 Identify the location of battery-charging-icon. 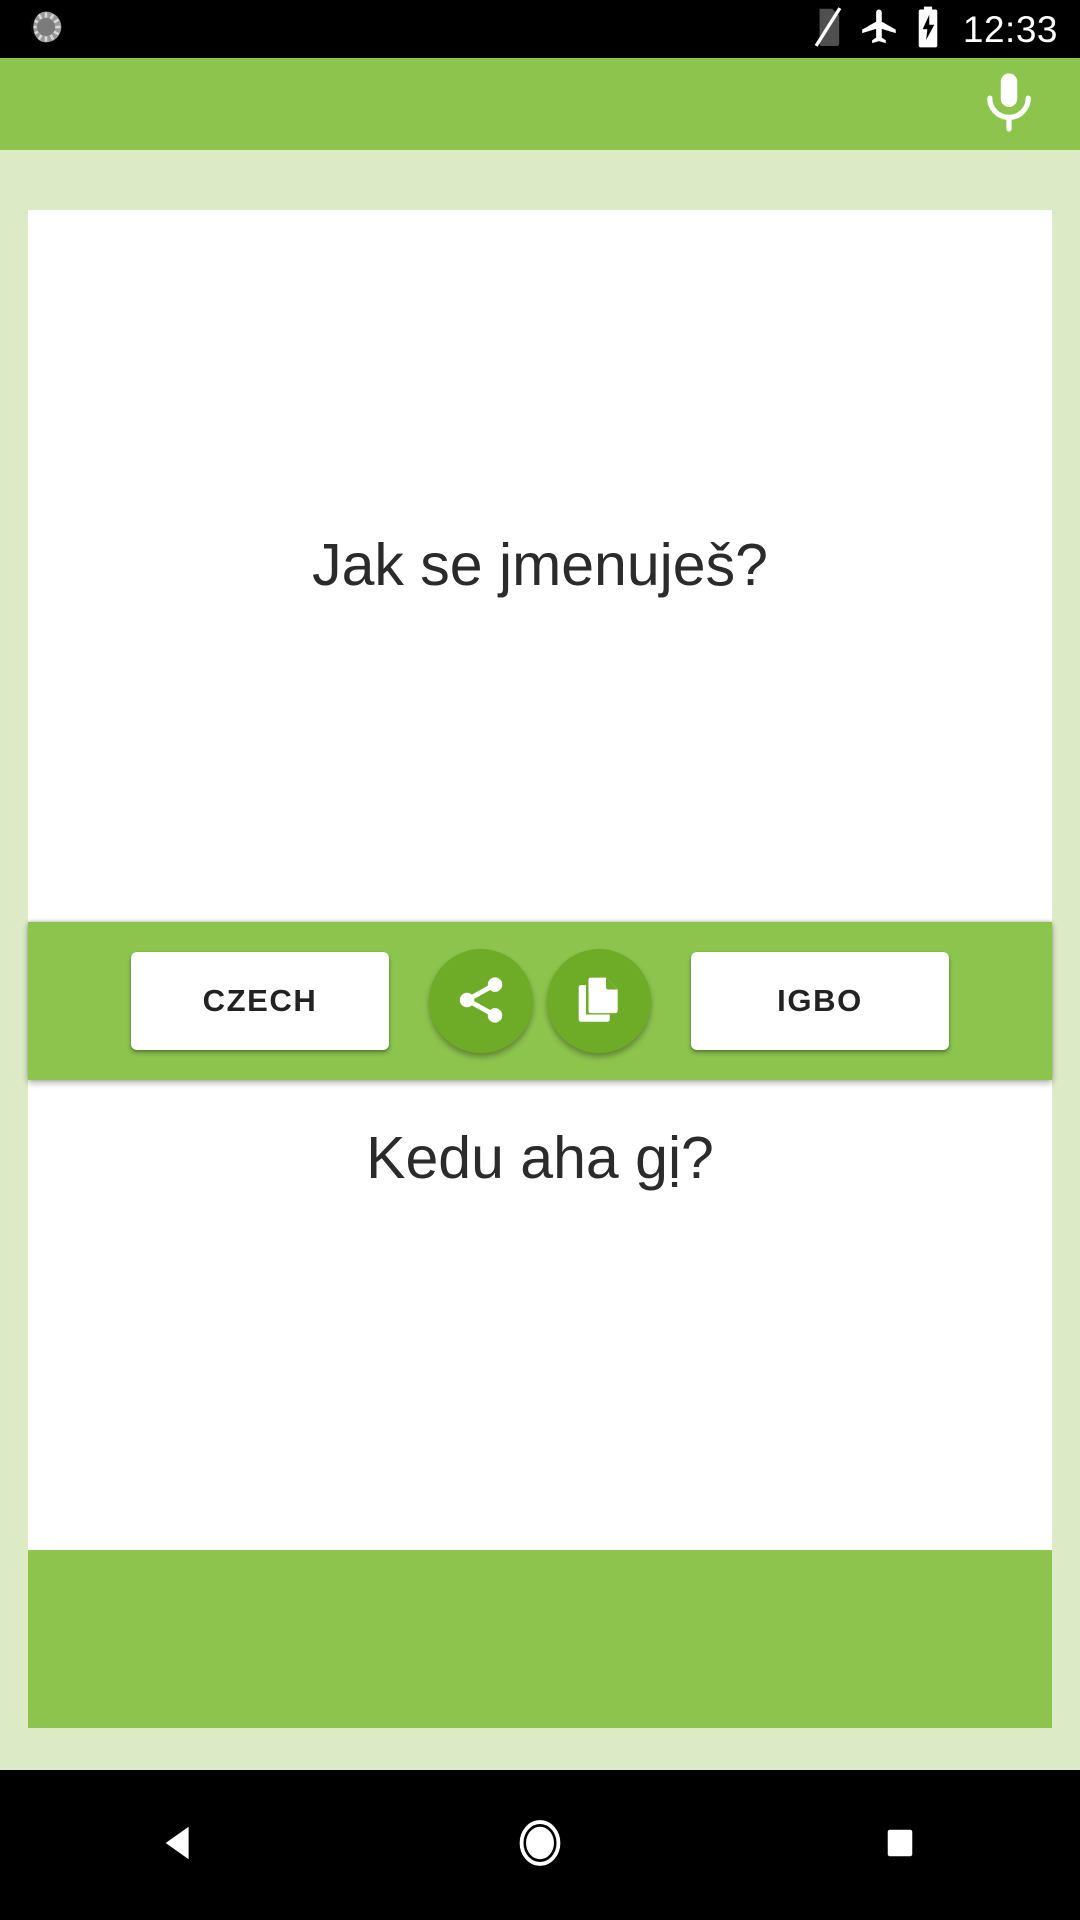
(928, 29).